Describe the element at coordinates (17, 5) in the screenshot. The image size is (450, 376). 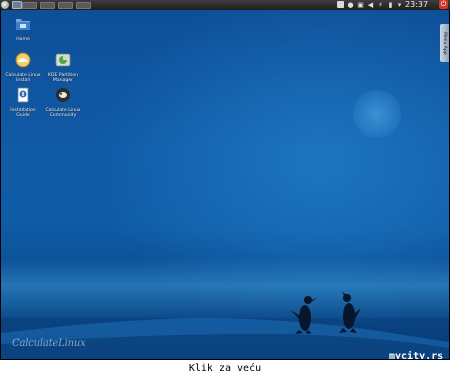
I see `task-button` at that location.